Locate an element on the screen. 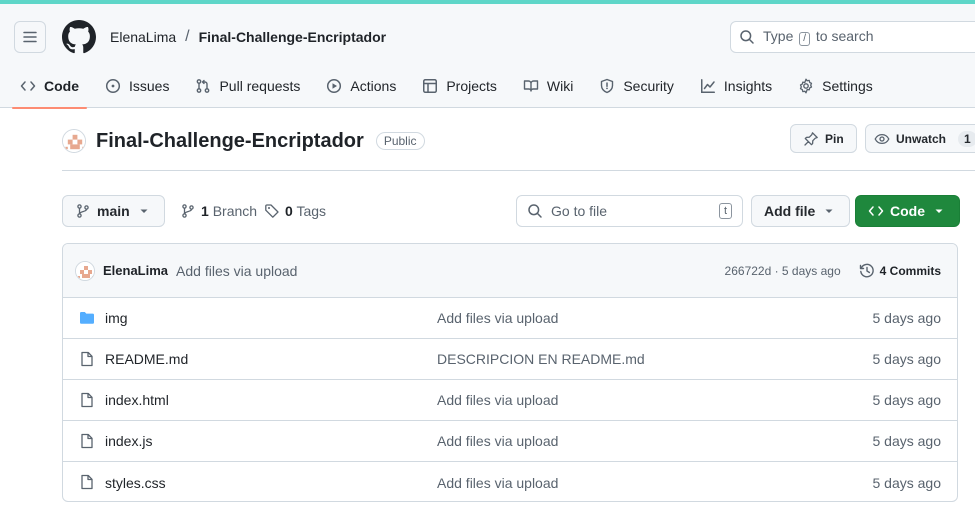 The width and height of the screenshot is (975, 511). book-icon is located at coordinates (531, 86).